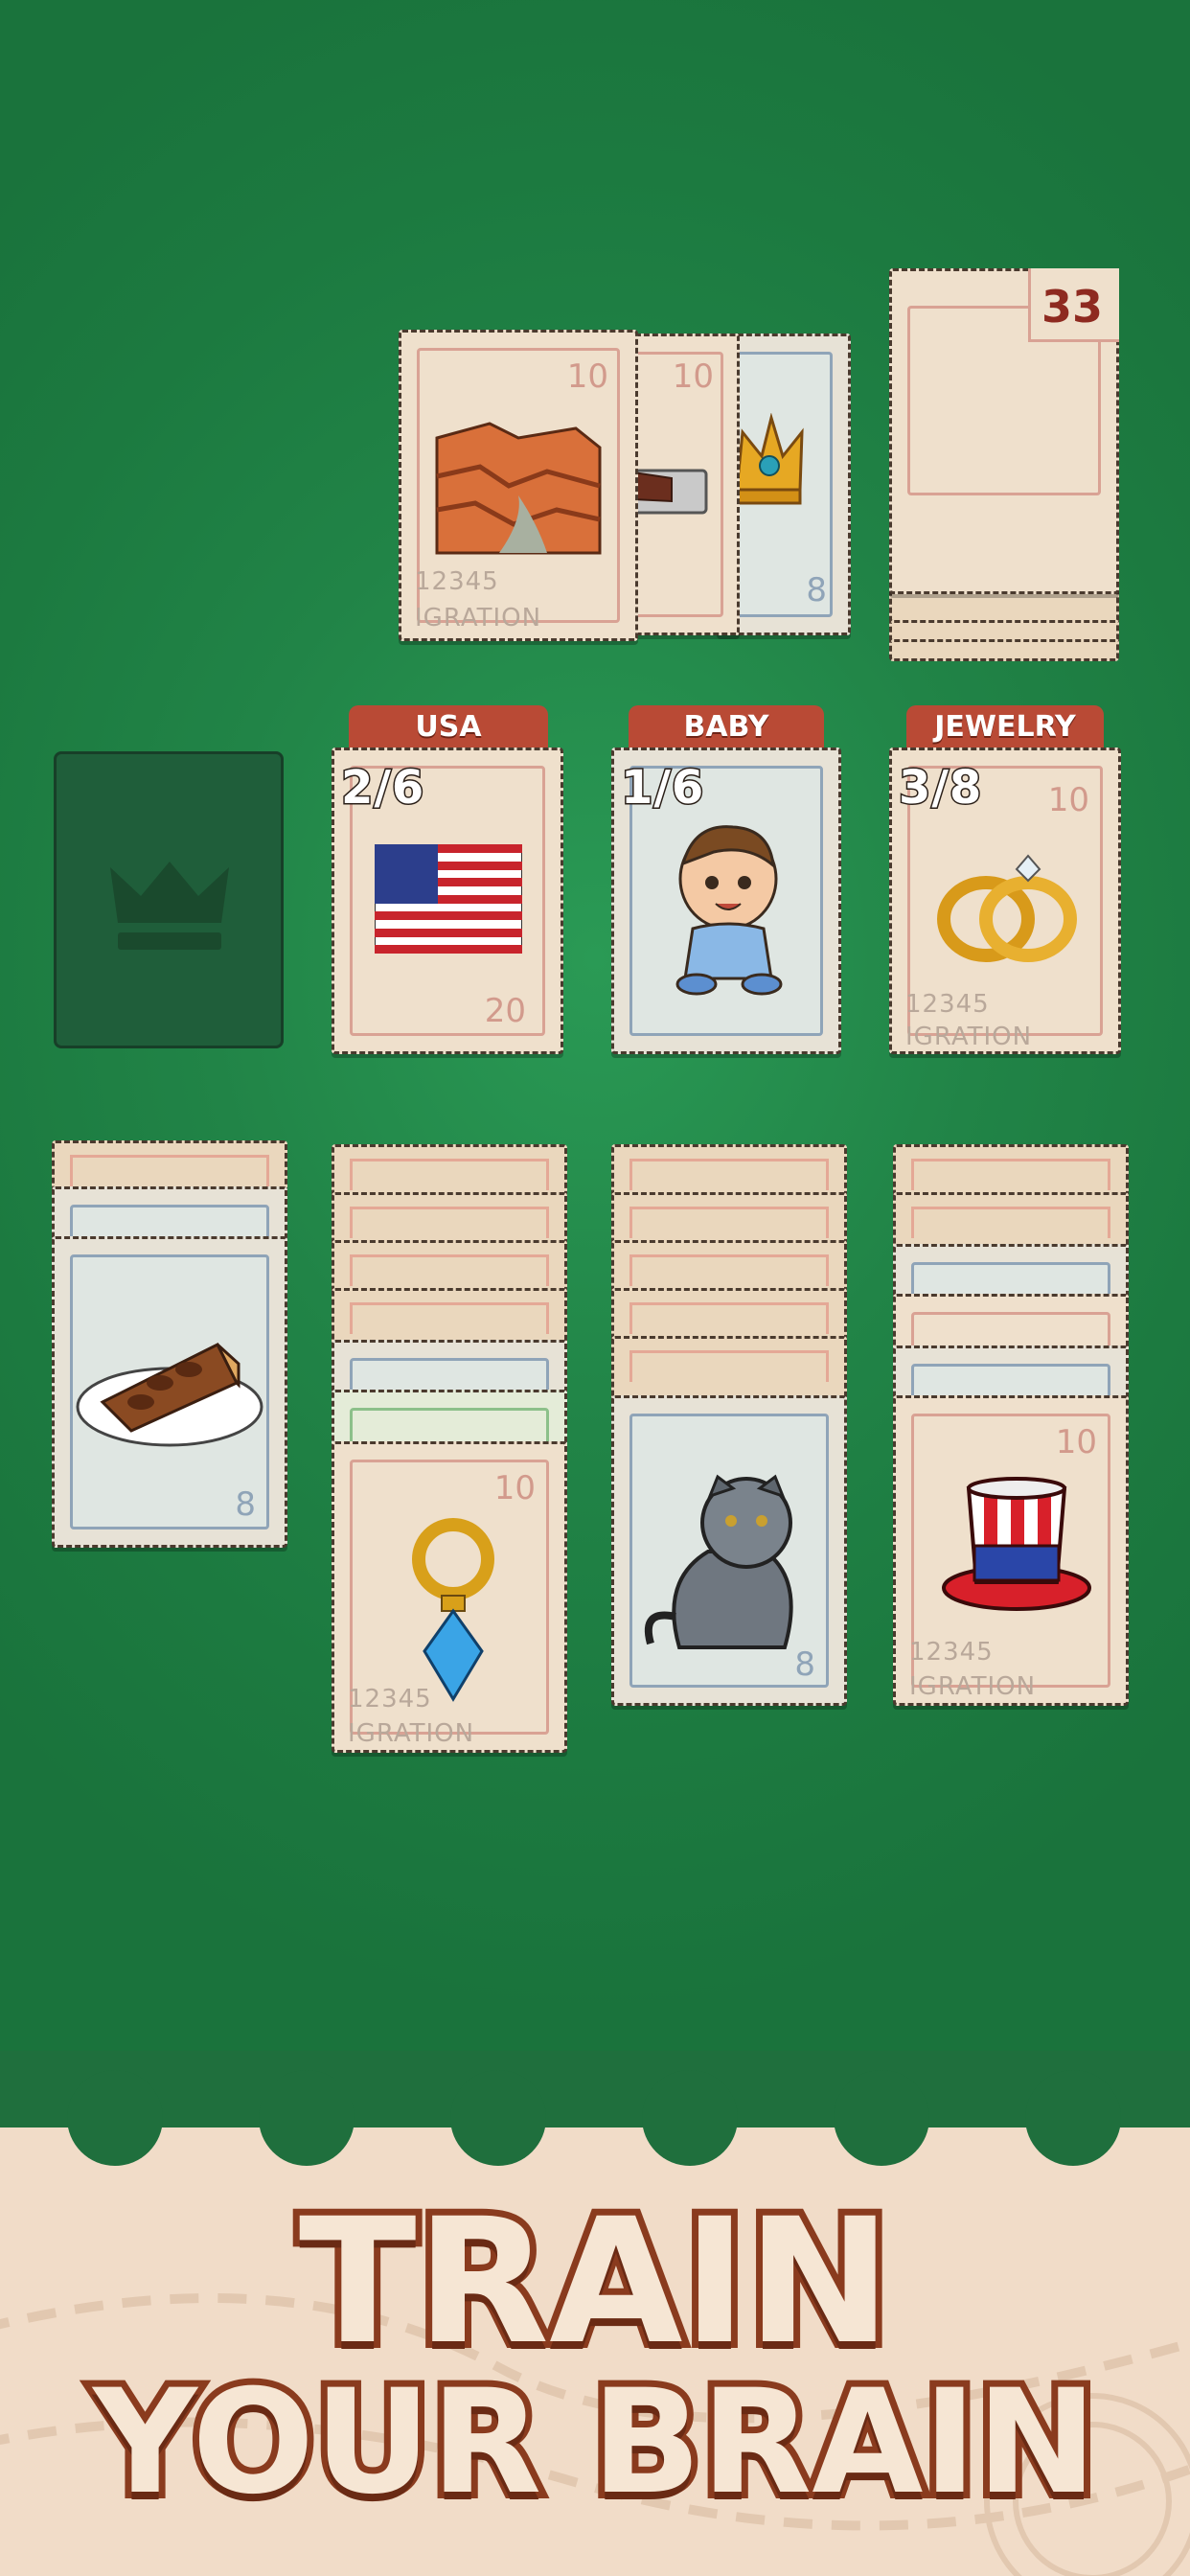  What do you see at coordinates (514, 1488) in the screenshot?
I see `tableau-card-pendant-value: 10` at bounding box center [514, 1488].